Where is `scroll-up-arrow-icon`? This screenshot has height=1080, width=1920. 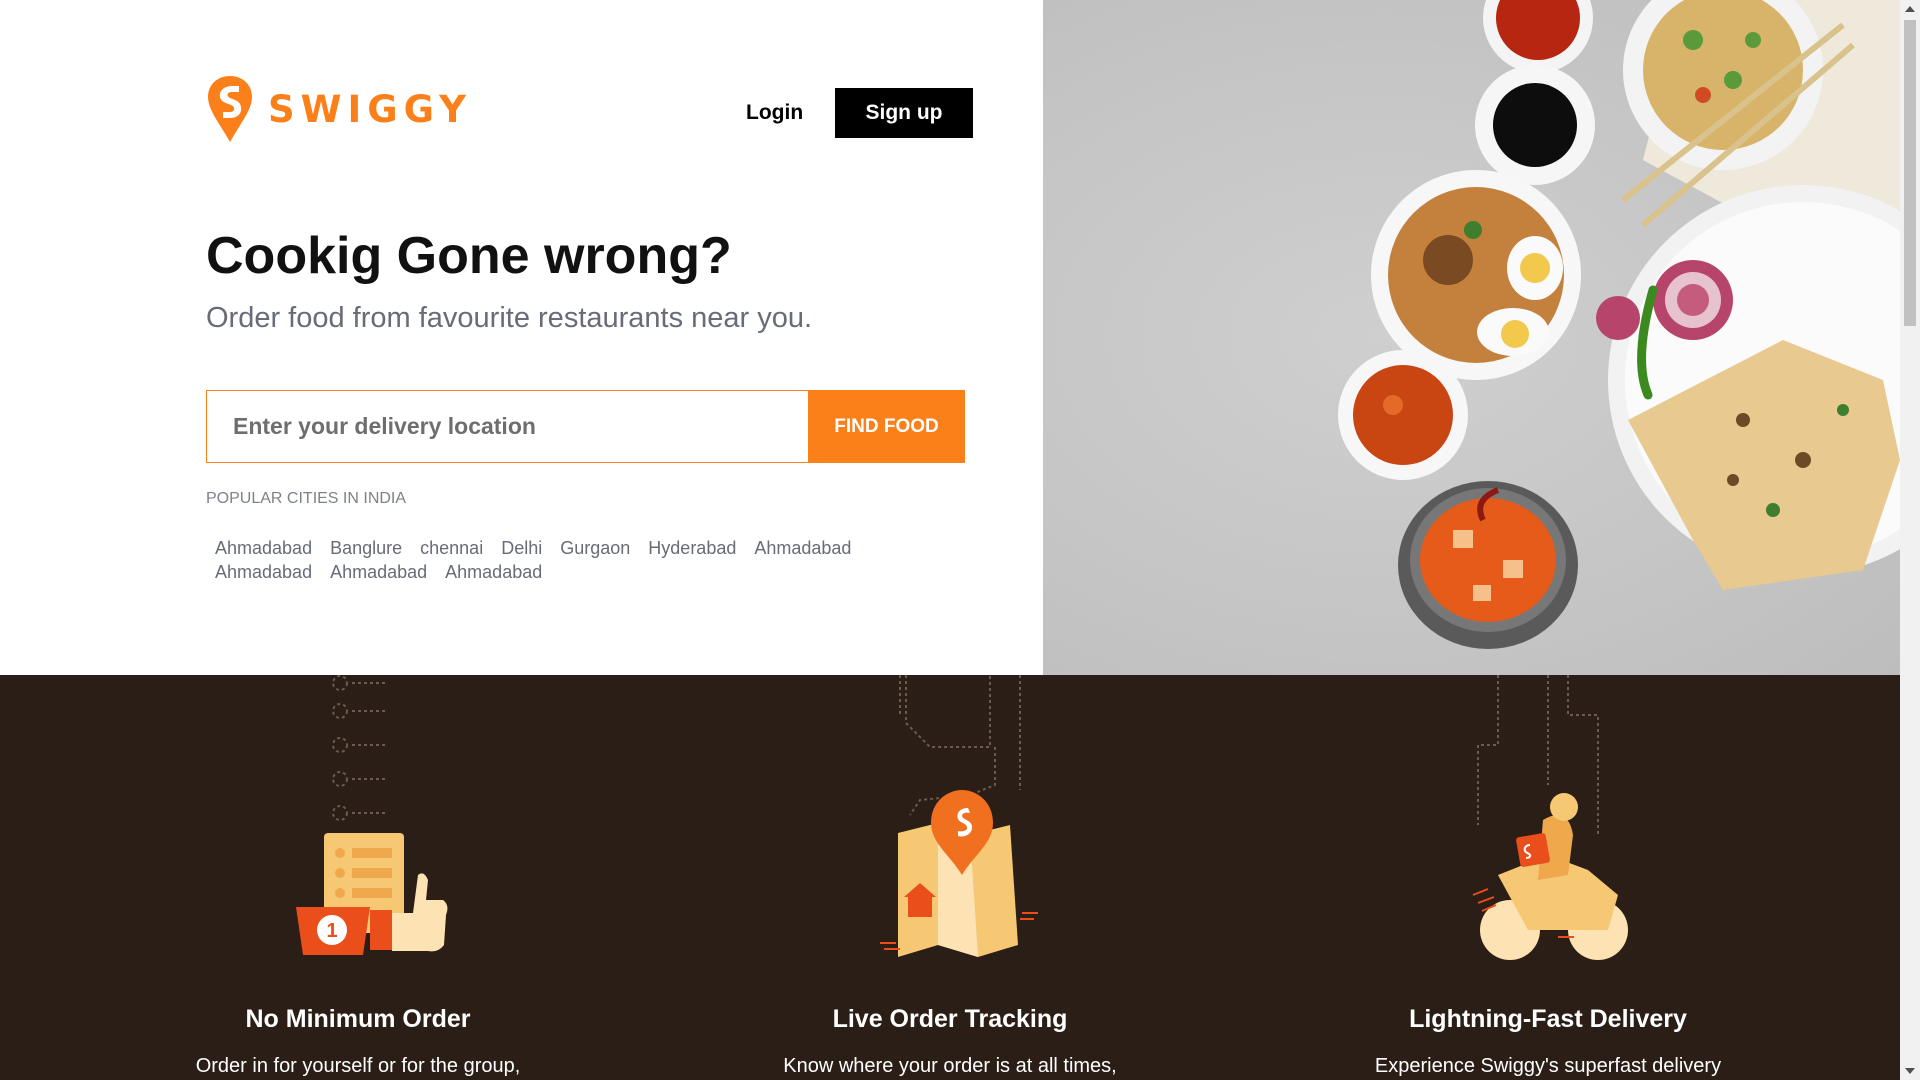
scroll-up-arrow-icon is located at coordinates (1910, 9).